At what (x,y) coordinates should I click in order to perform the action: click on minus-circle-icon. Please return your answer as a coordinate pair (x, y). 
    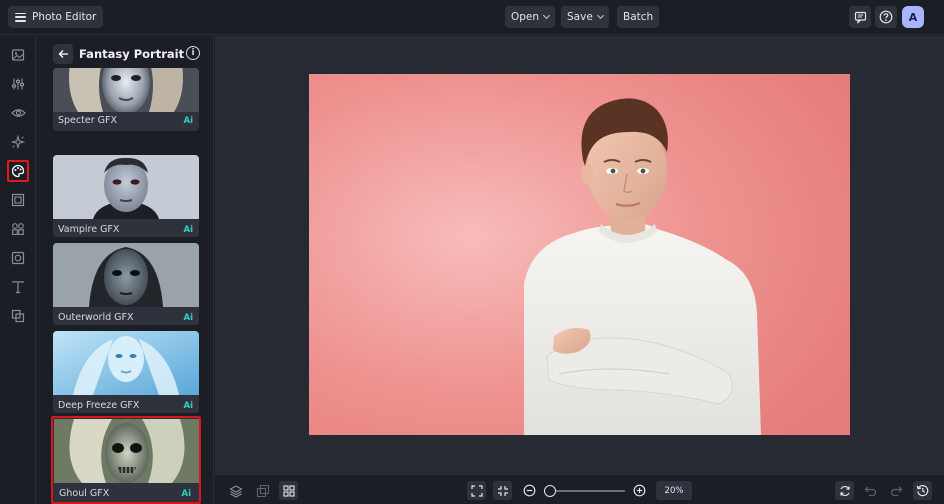
    Looking at the image, I should click on (529, 490).